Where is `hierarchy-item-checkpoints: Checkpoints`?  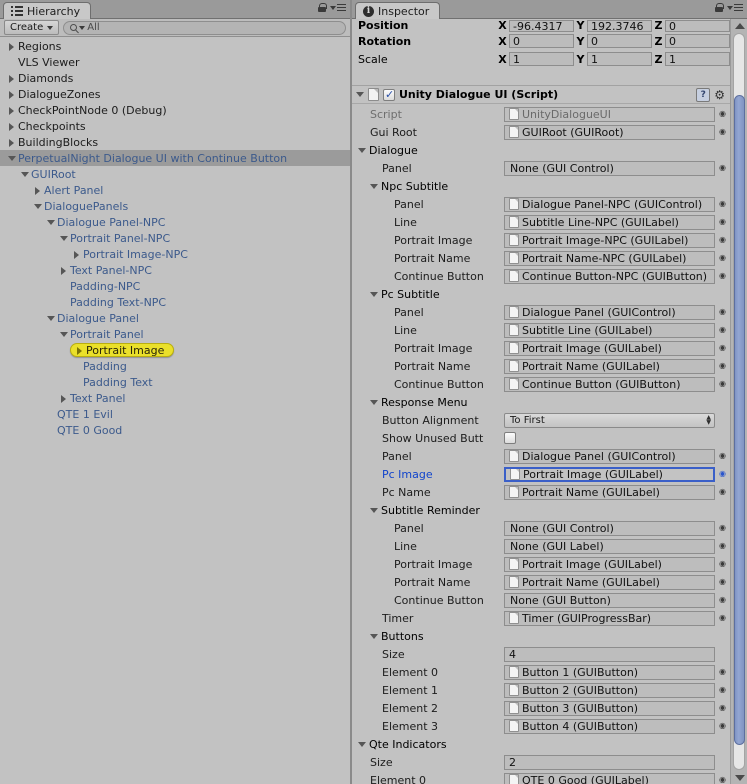 hierarchy-item-checkpoints: Checkpoints is located at coordinates (175, 126).